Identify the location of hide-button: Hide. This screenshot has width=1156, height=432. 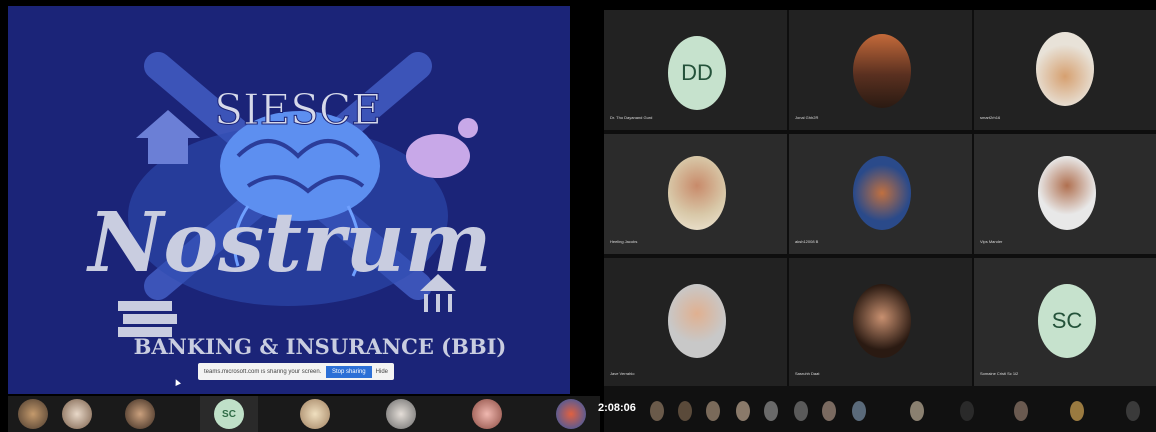
(382, 372).